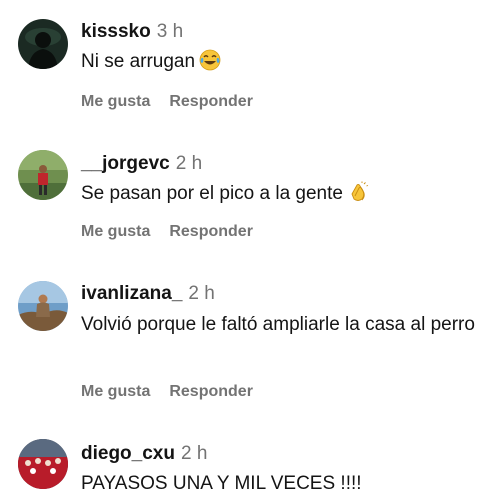 This screenshot has width=485, height=501. I want to click on tears-of-joy-emoji-icon, so click(210, 60).